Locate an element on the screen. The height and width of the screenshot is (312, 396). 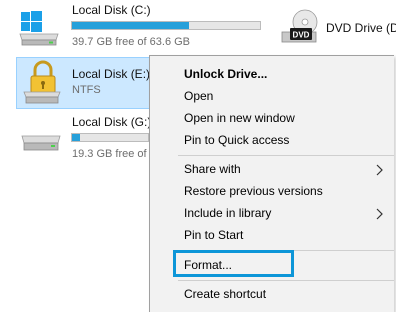
format-highlight-box is located at coordinates (233, 263).